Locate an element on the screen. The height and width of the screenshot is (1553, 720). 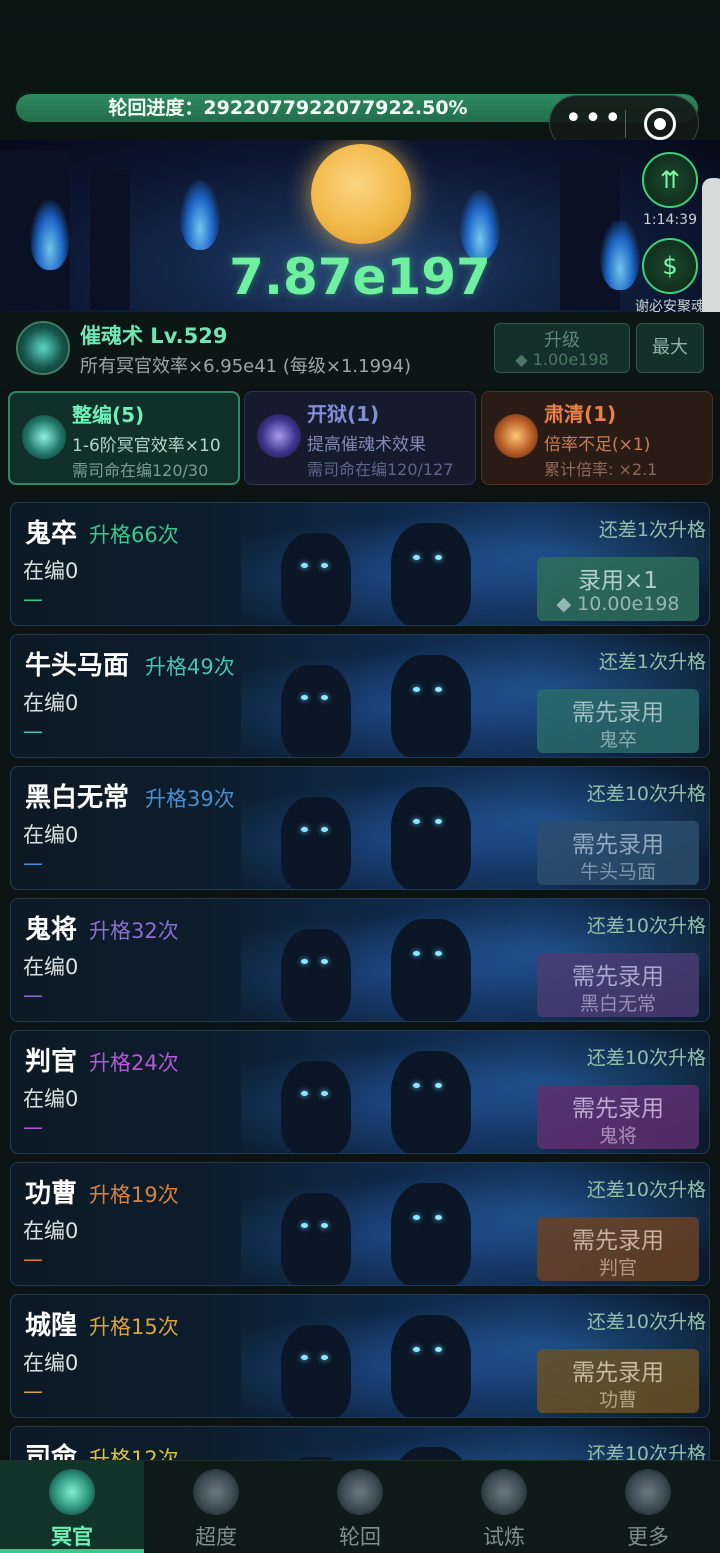
open-prison-icon is located at coordinates (279, 436).